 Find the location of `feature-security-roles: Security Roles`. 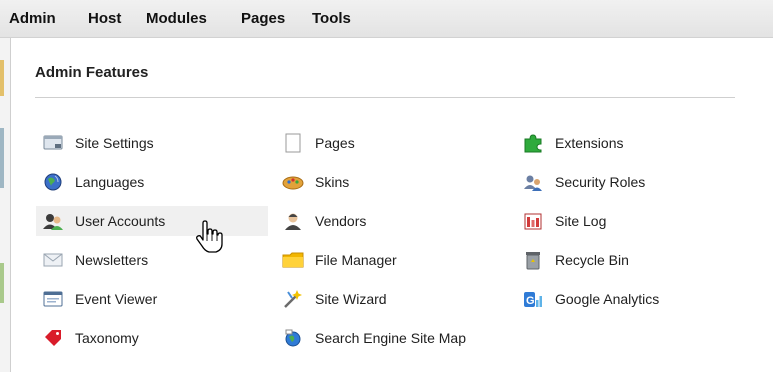

feature-security-roles: Security Roles is located at coordinates (626, 182).